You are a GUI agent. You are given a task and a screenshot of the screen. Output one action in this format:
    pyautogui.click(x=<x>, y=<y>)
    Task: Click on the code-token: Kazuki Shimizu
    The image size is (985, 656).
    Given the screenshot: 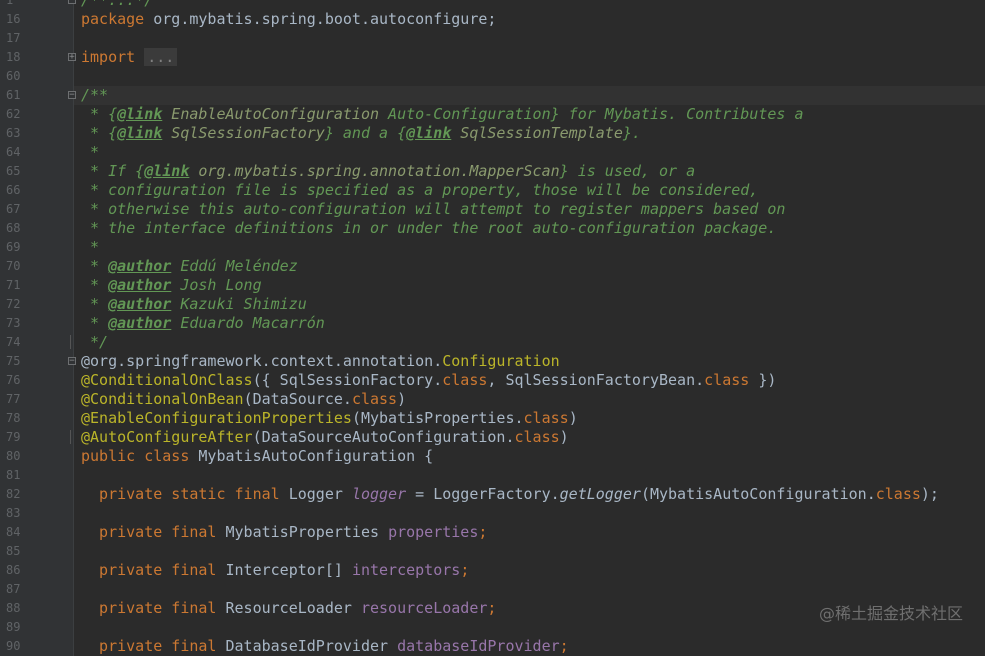 What is the action you would take?
    pyautogui.click(x=239, y=304)
    